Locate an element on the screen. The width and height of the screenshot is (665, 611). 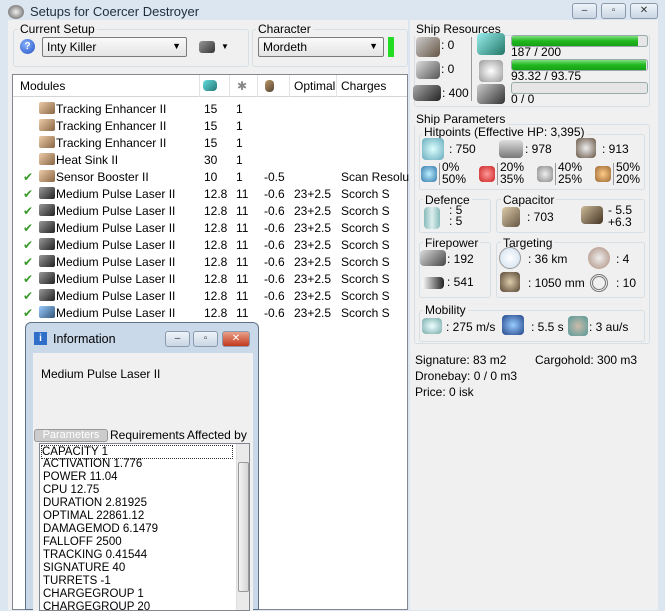
header-modules: Modules is located at coordinates (42, 86).